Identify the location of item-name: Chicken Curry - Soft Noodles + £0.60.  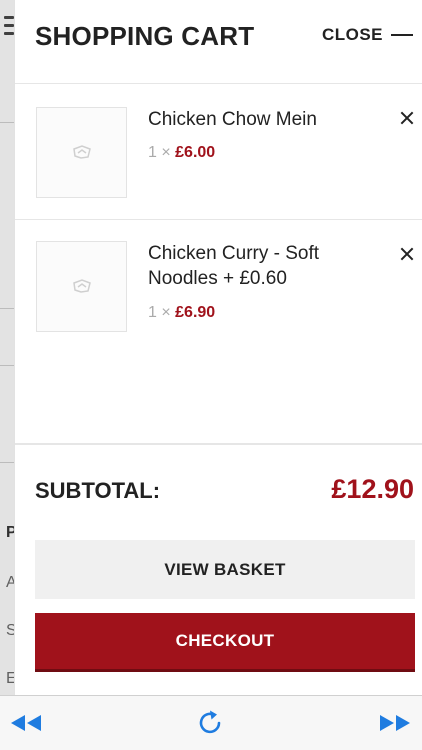
(234, 266).